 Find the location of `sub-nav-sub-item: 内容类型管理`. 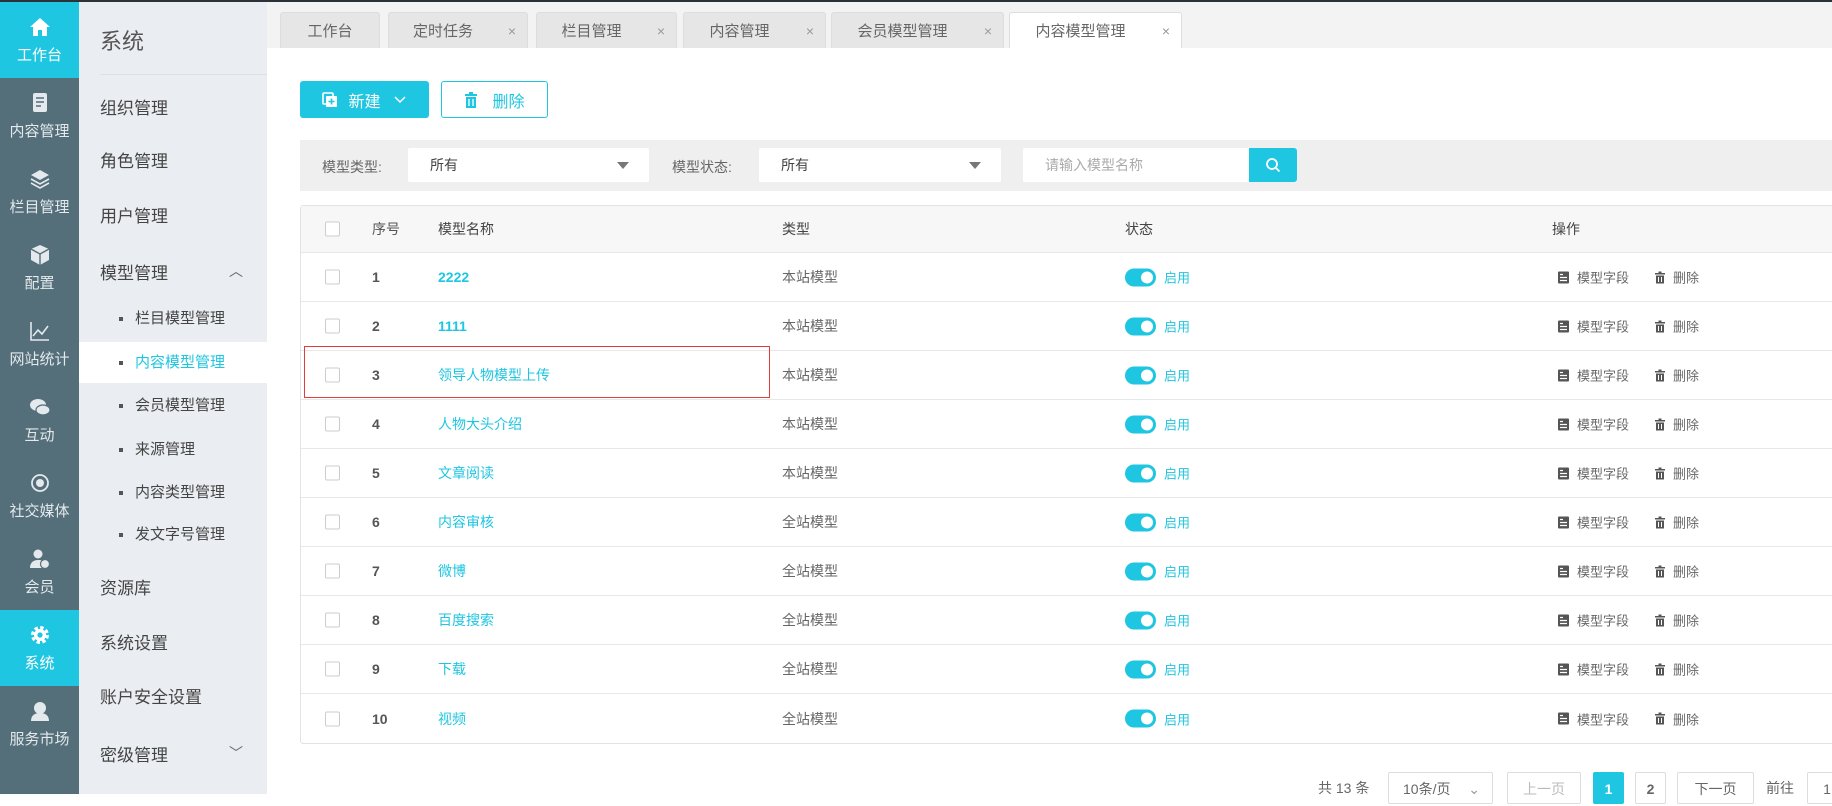

sub-nav-sub-item: 内容类型管理 is located at coordinates (173, 492).